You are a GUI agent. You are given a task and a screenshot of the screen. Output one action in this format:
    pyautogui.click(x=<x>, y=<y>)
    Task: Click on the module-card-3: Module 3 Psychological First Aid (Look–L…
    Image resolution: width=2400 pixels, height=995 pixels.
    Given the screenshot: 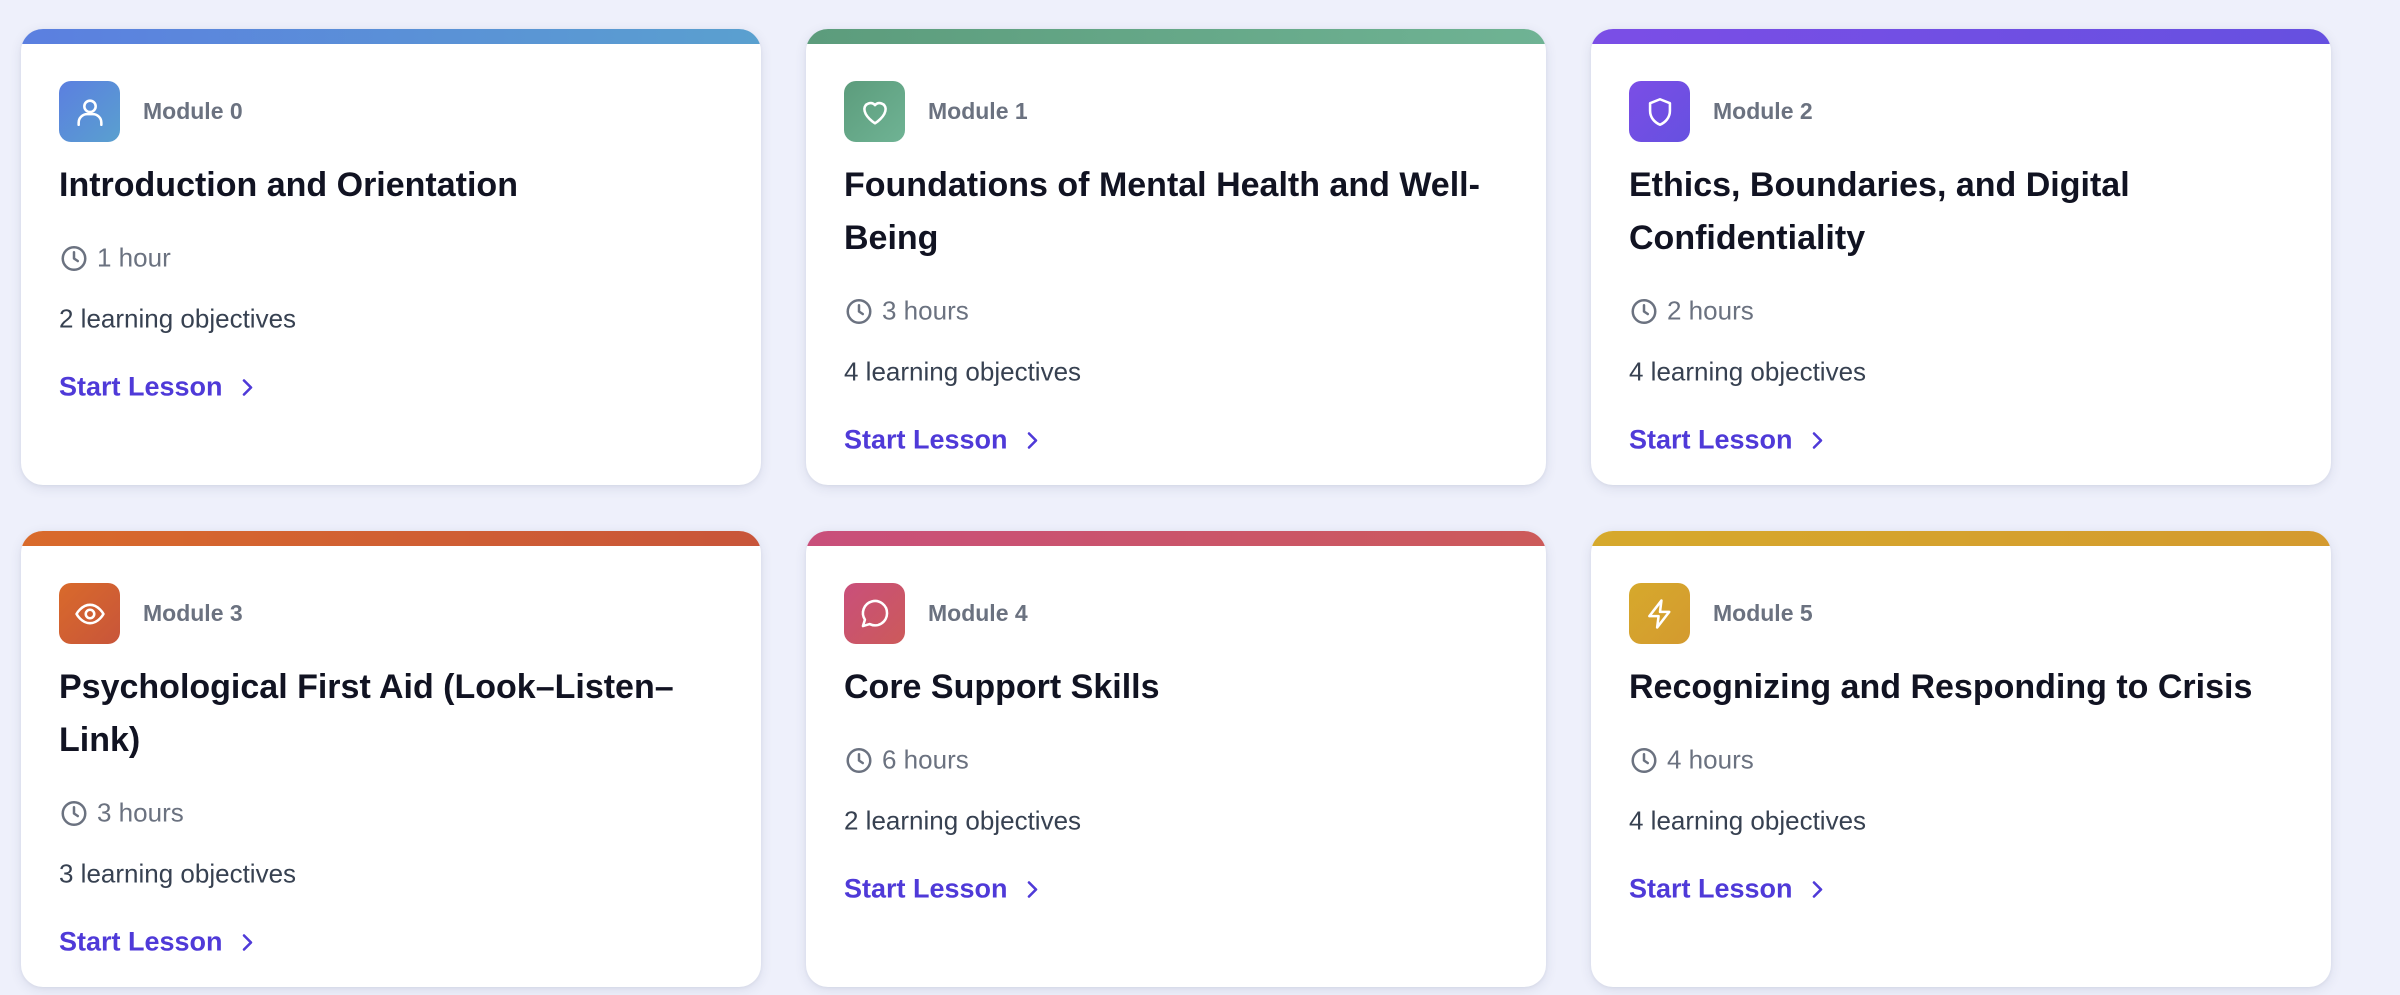 What is the action you would take?
    pyautogui.click(x=391, y=759)
    